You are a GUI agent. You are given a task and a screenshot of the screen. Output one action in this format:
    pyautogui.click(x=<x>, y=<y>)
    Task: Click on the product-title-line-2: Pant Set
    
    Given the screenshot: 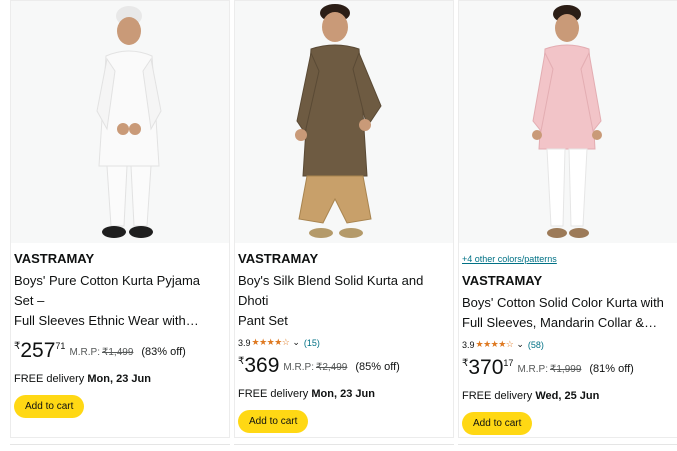 What is the action you would take?
    pyautogui.click(x=342, y=321)
    